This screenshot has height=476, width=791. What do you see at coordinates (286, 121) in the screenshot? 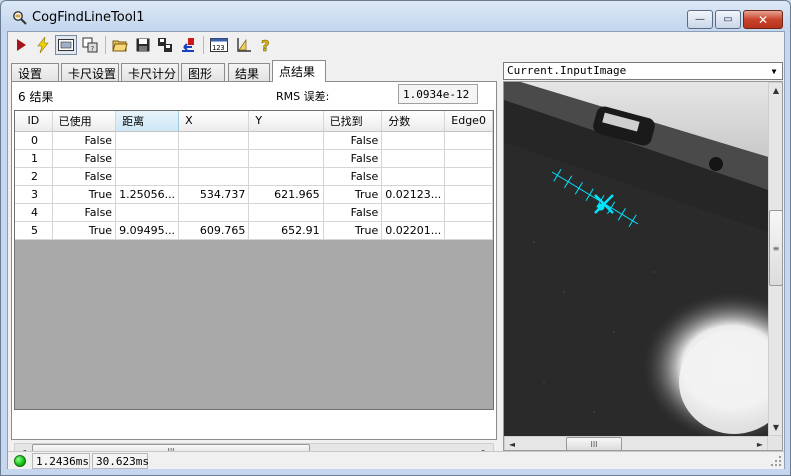
I see `column-header-y: Y` at bounding box center [286, 121].